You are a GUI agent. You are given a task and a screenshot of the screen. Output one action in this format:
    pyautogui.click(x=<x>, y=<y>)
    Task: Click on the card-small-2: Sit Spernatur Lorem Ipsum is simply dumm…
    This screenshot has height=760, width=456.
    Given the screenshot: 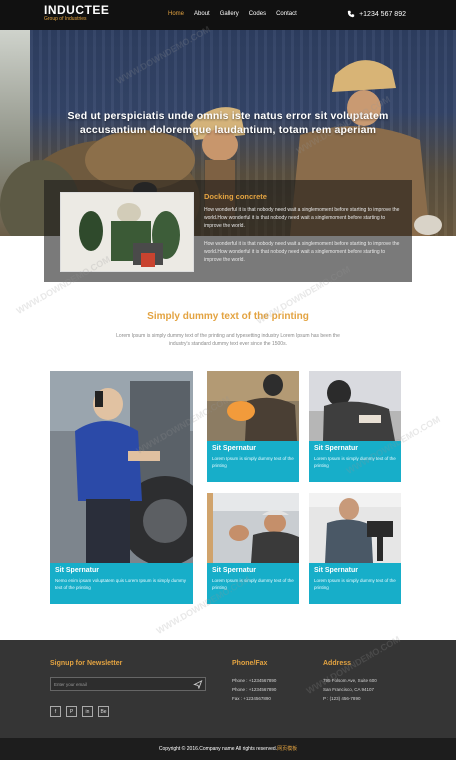 What is the action you would take?
    pyautogui.click(x=355, y=426)
    